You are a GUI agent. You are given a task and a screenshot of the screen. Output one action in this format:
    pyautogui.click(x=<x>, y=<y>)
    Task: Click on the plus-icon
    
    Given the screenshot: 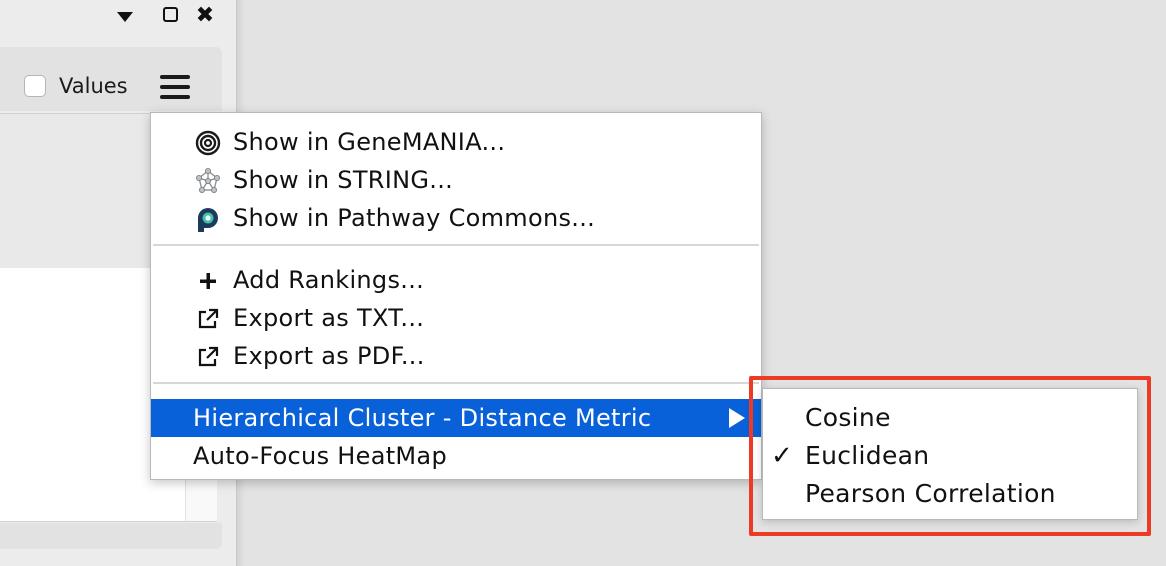 What is the action you would take?
    pyautogui.click(x=208, y=281)
    